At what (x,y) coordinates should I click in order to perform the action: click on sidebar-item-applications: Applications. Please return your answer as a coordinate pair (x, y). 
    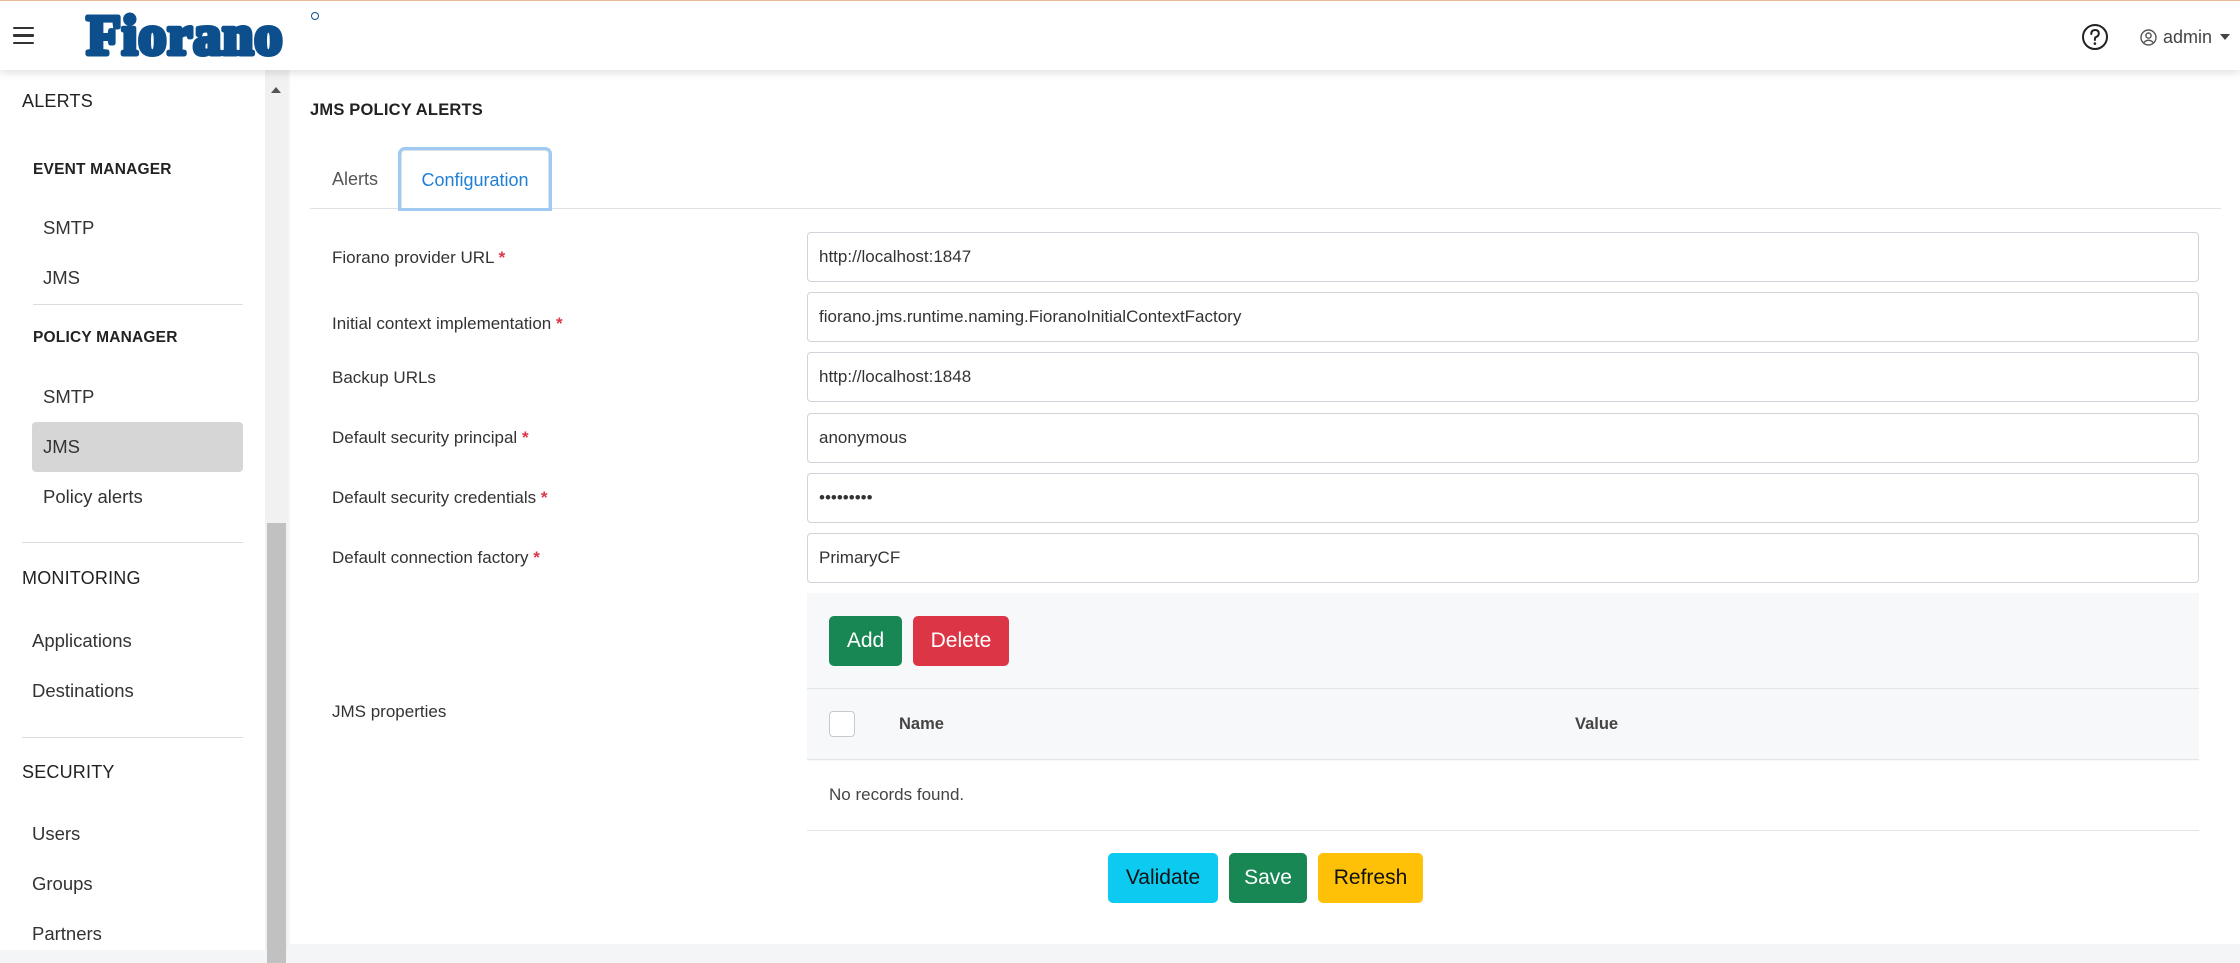
    Looking at the image, I should click on (127, 641).